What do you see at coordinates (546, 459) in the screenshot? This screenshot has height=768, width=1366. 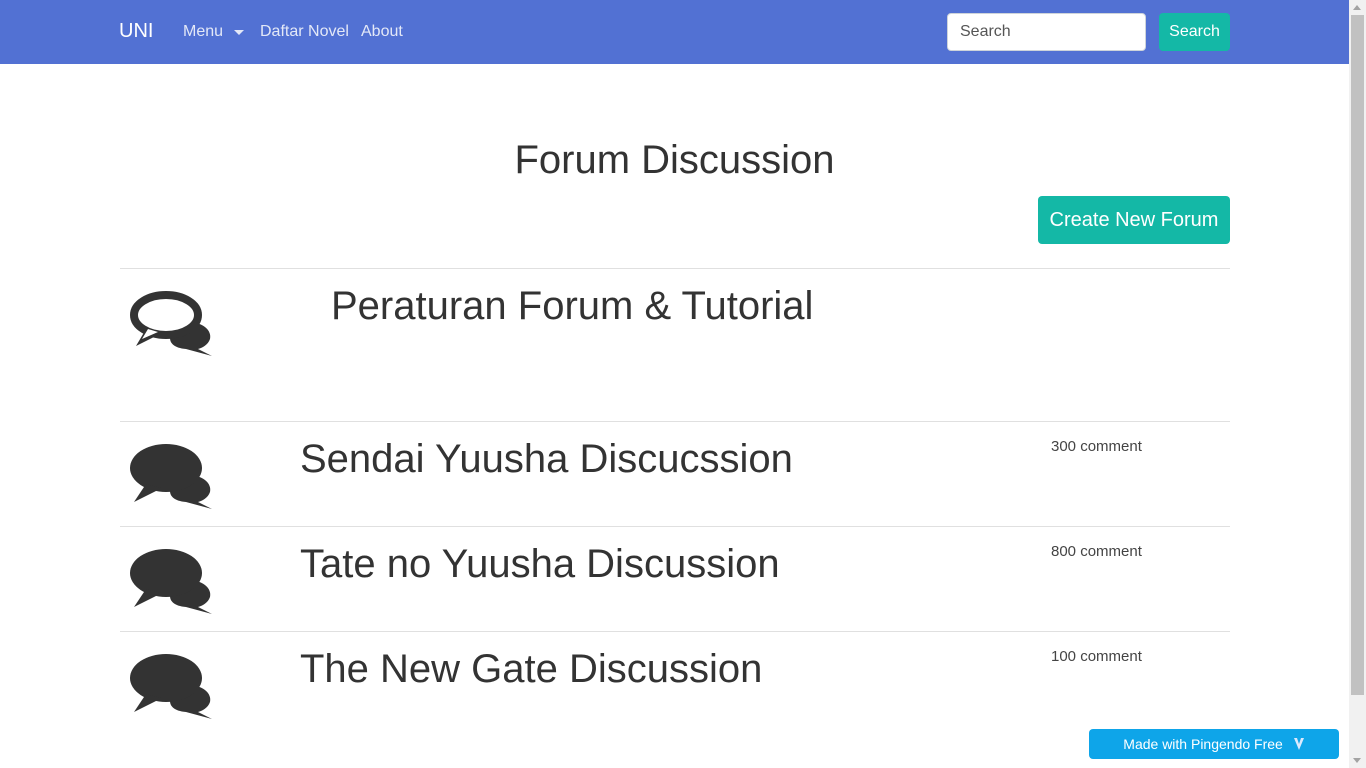 I see `forum-title-link: Sendai Yuusha Discucssion` at bounding box center [546, 459].